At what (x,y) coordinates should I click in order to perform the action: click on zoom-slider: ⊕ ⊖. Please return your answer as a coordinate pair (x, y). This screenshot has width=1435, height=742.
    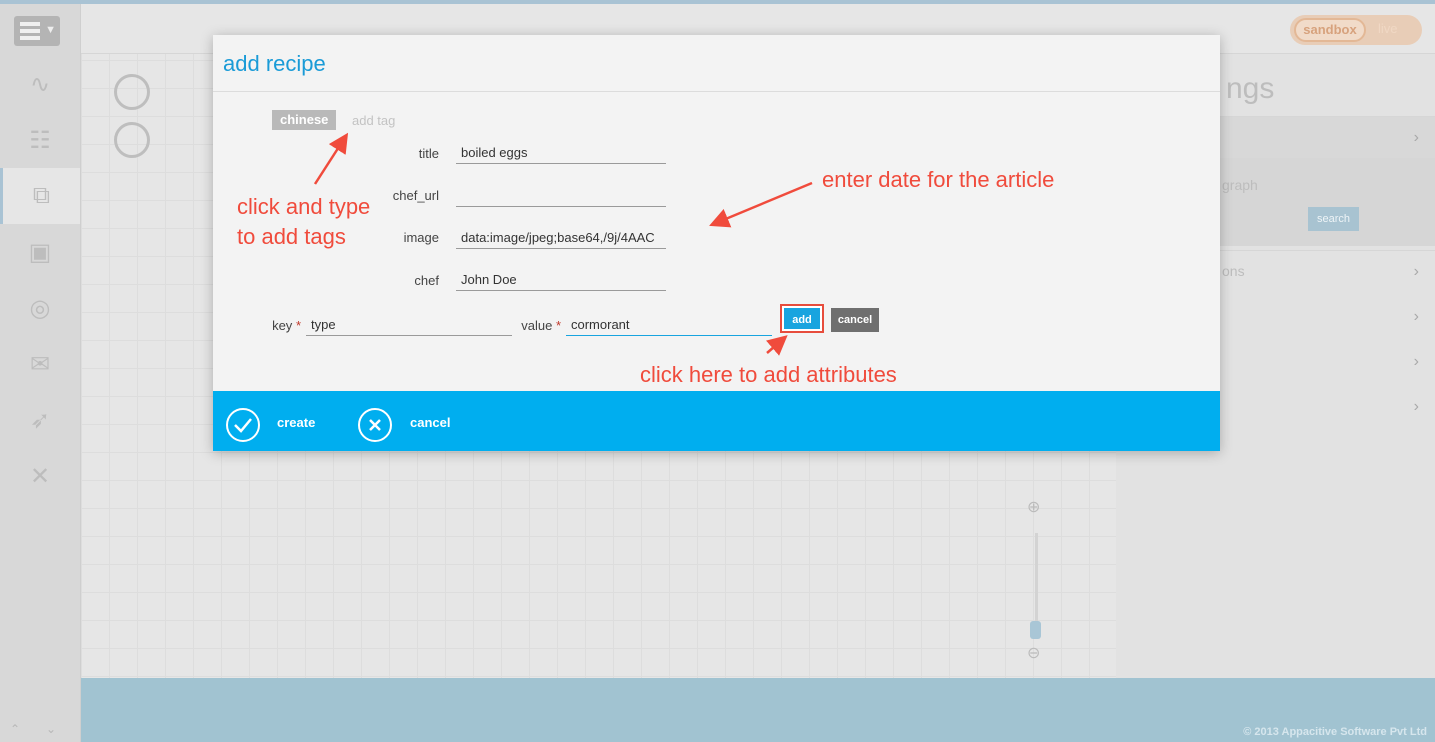
    Looking at the image, I should click on (1037, 581).